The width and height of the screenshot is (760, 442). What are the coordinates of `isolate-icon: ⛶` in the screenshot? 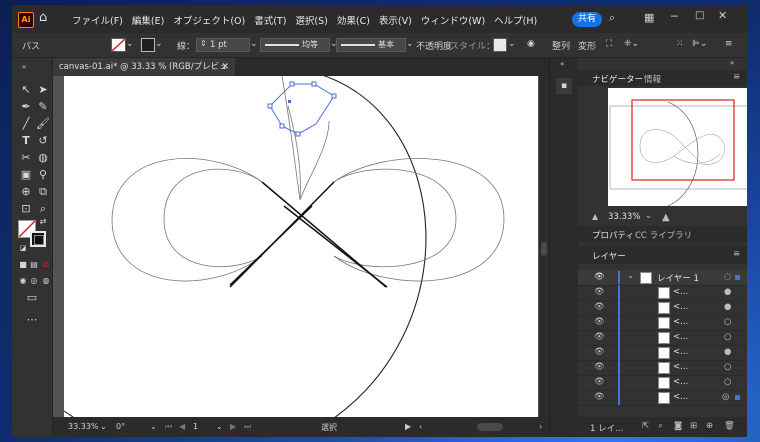 It's located at (609, 44).